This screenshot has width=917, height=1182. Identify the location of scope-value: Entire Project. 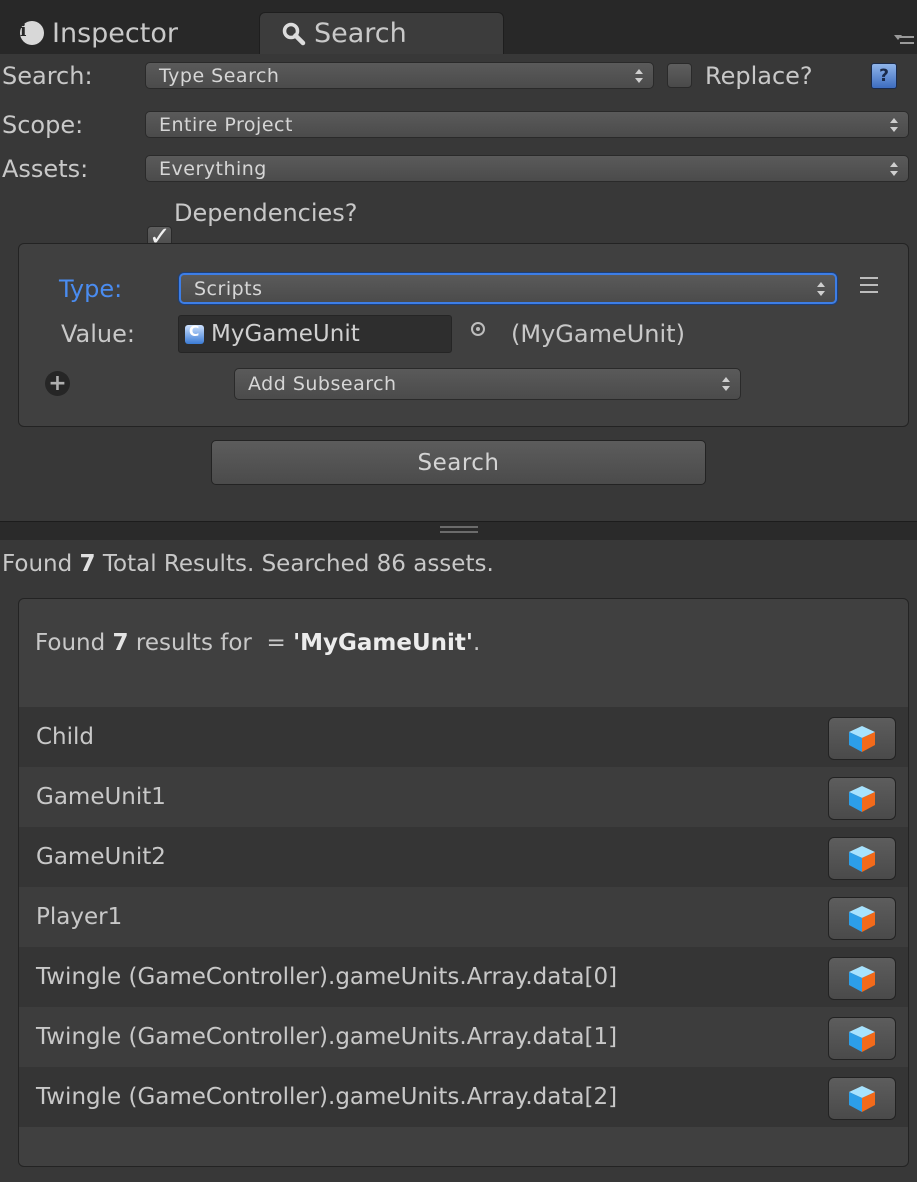
(226, 124).